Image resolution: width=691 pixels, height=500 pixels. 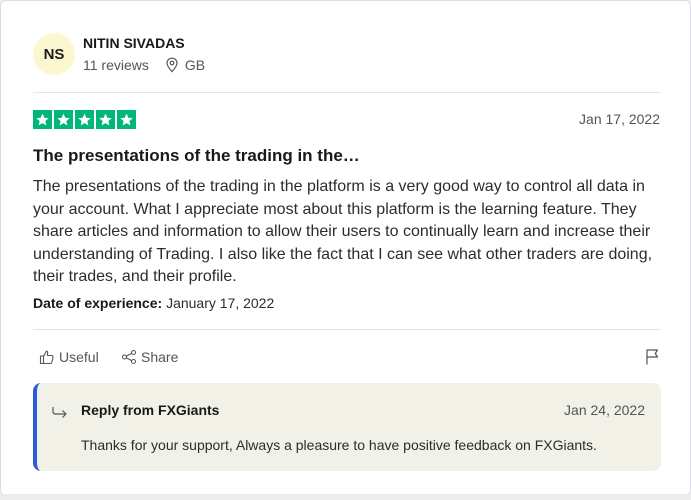 I want to click on page-background, so click(x=345, y=497).